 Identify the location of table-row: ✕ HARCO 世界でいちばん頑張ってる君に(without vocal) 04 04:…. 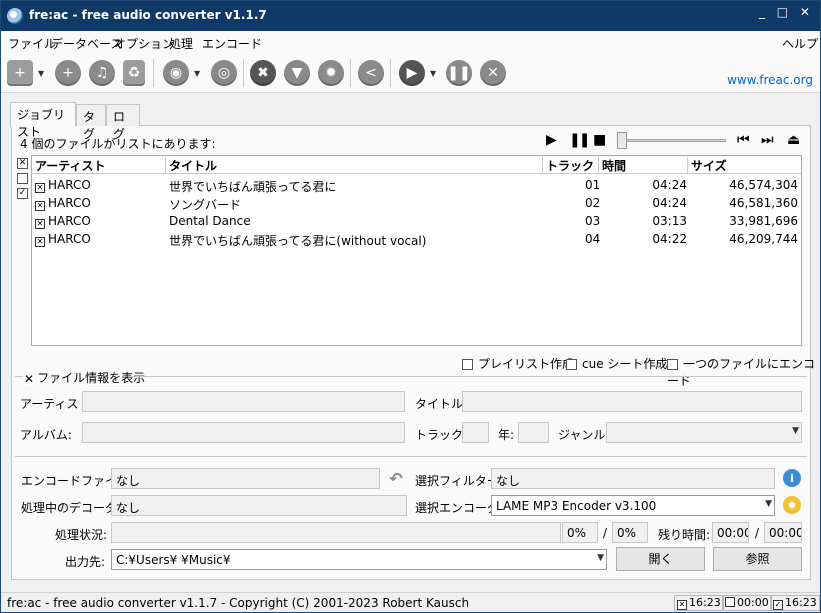
(416, 239).